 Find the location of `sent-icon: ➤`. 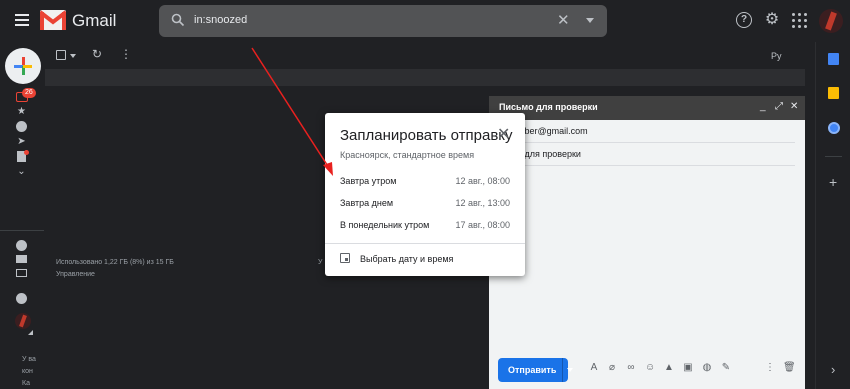

sent-icon: ➤ is located at coordinates (21, 141).